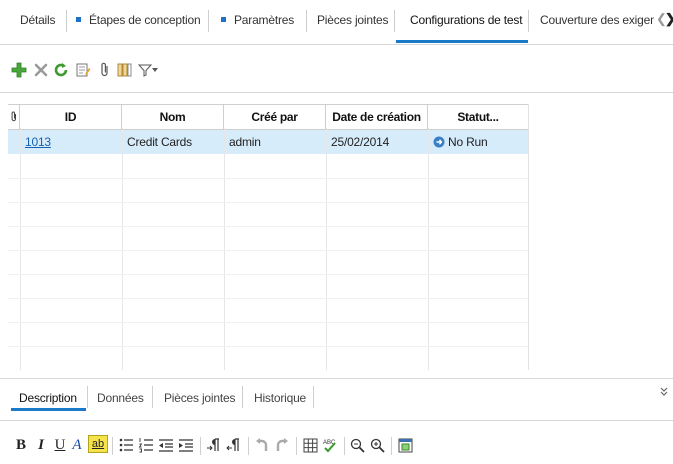 Image resolution: width=673 pixels, height=464 pixels. Describe the element at coordinates (21, 445) in the screenshot. I see `bold-button: B` at that location.